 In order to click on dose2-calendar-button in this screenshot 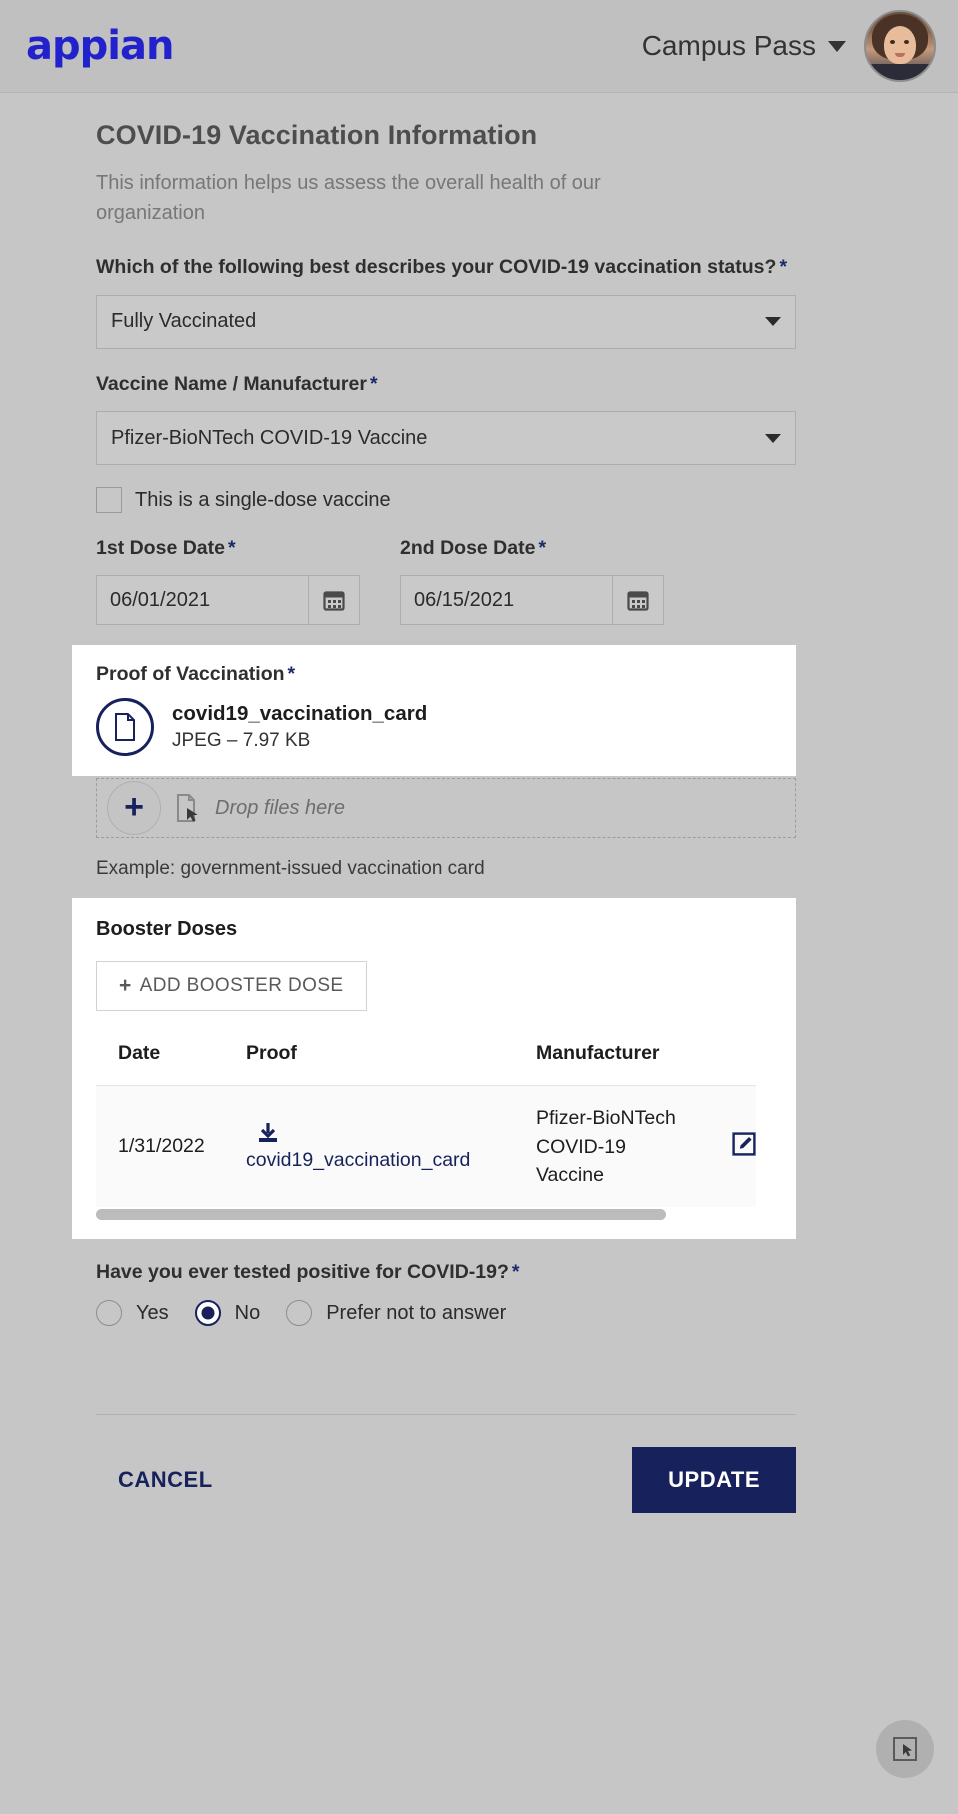, I will do `click(638, 600)`.